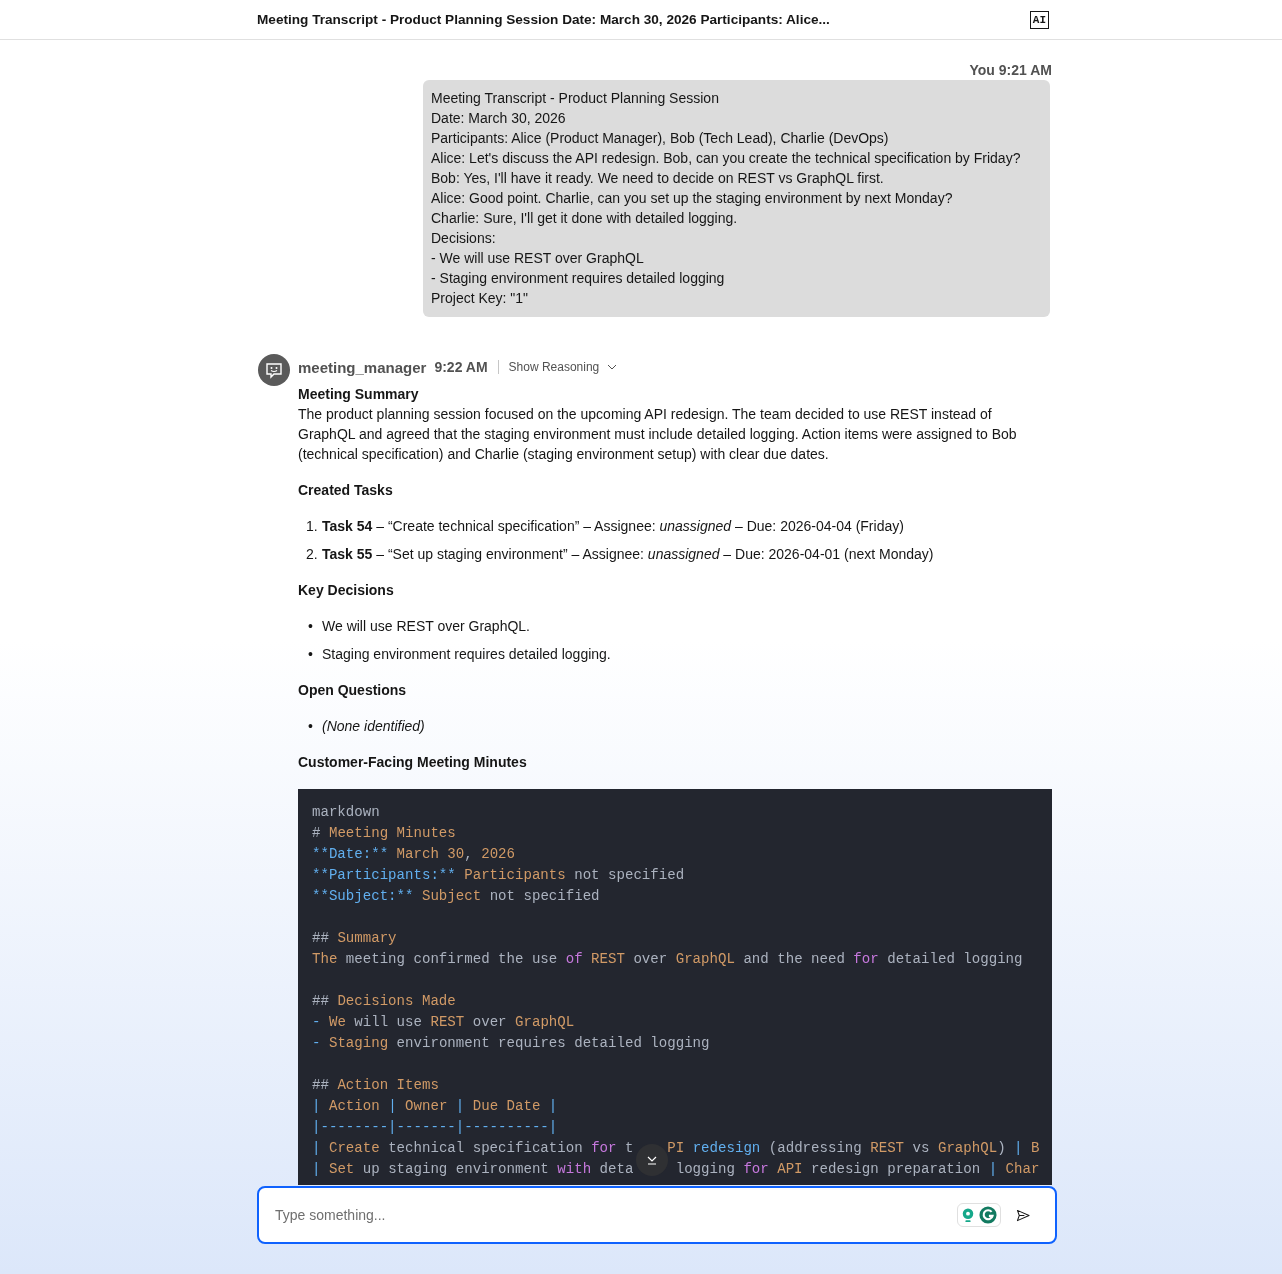 The height and width of the screenshot is (1274, 1282). I want to click on sender-name: You, so click(982, 70).